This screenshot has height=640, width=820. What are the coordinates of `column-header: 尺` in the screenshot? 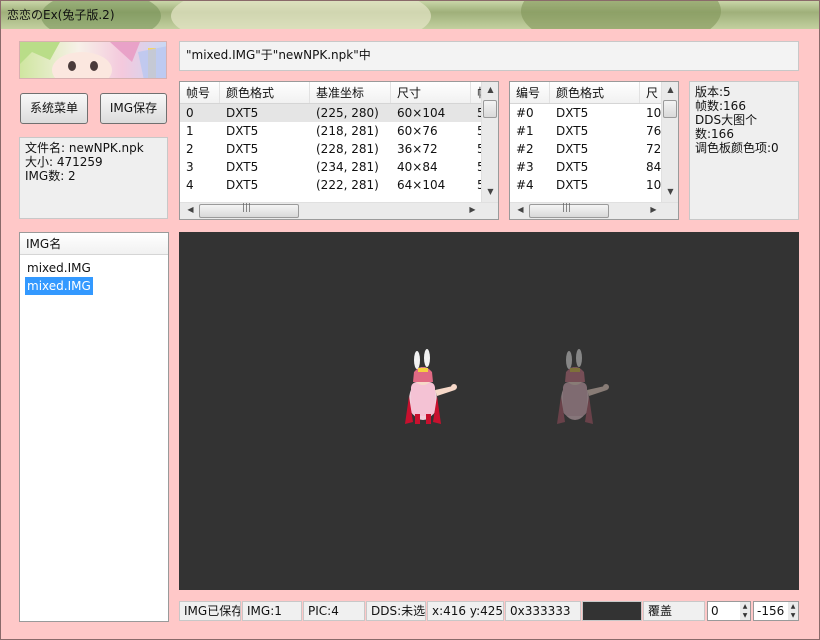 It's located at (651, 92).